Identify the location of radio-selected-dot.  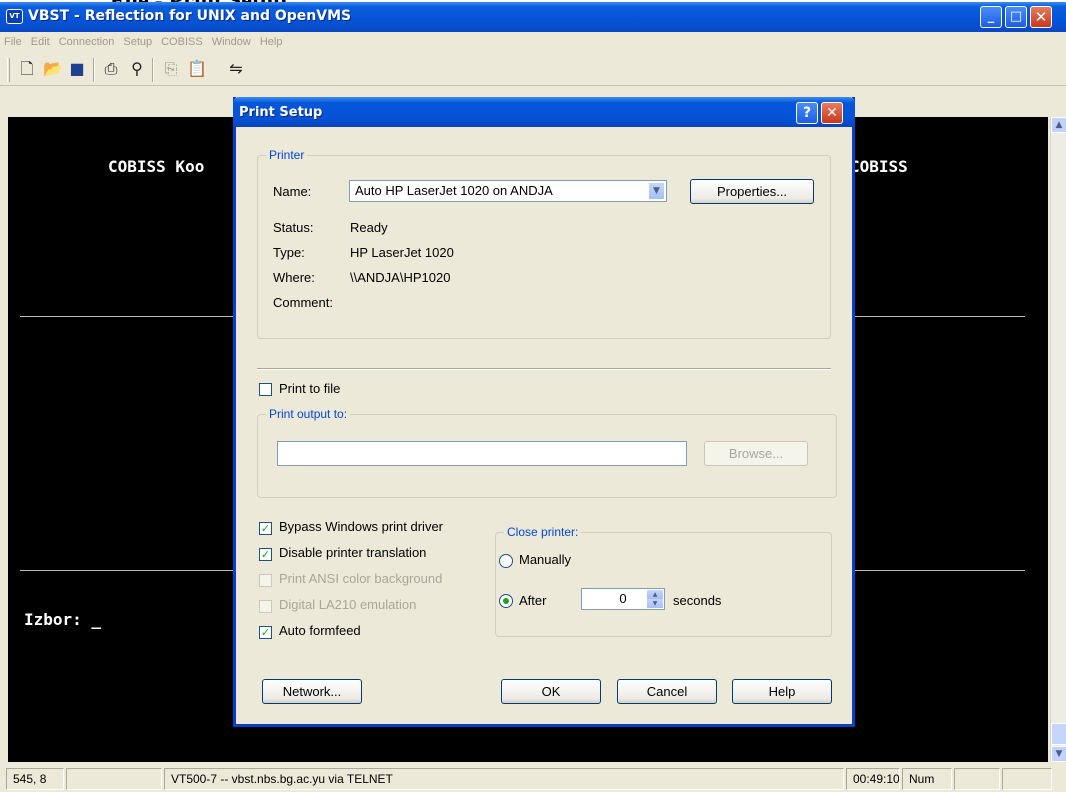
(506, 601).